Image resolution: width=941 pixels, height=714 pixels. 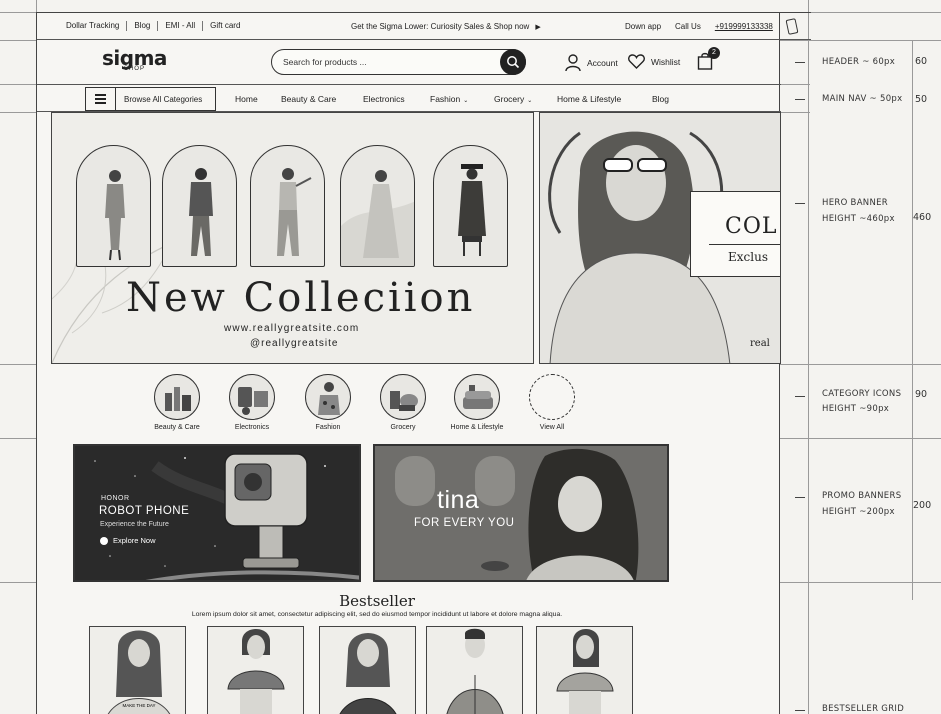 I want to click on view-all-icon, so click(x=552, y=397).